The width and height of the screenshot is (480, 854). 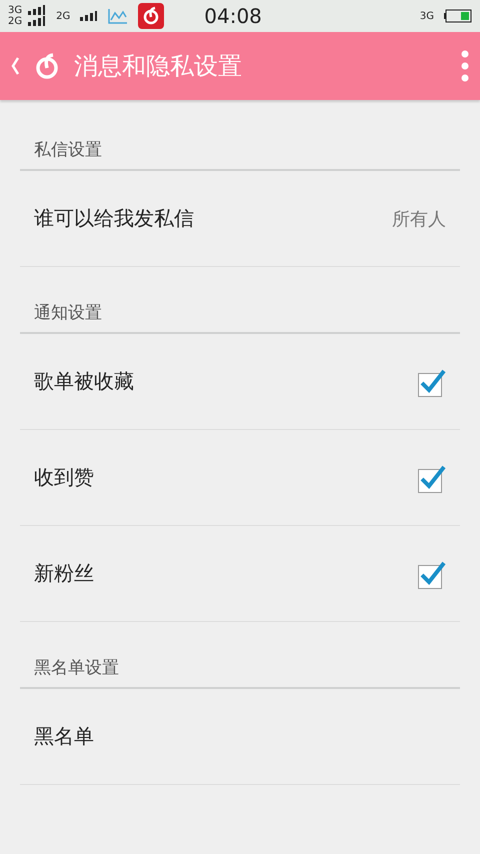 I want to click on section-title: 通知设置, so click(x=240, y=317).